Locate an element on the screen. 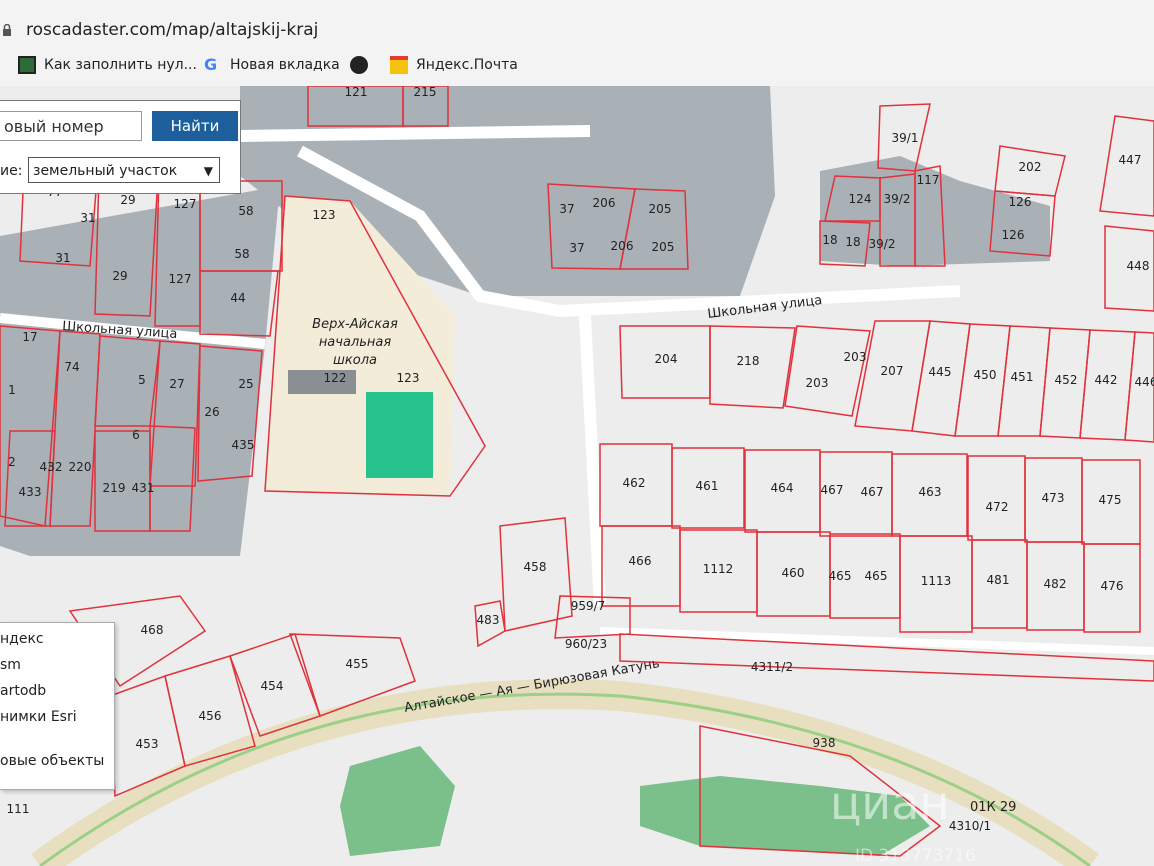 The image size is (1154, 866). parcel-number: 6 is located at coordinates (136, 435).